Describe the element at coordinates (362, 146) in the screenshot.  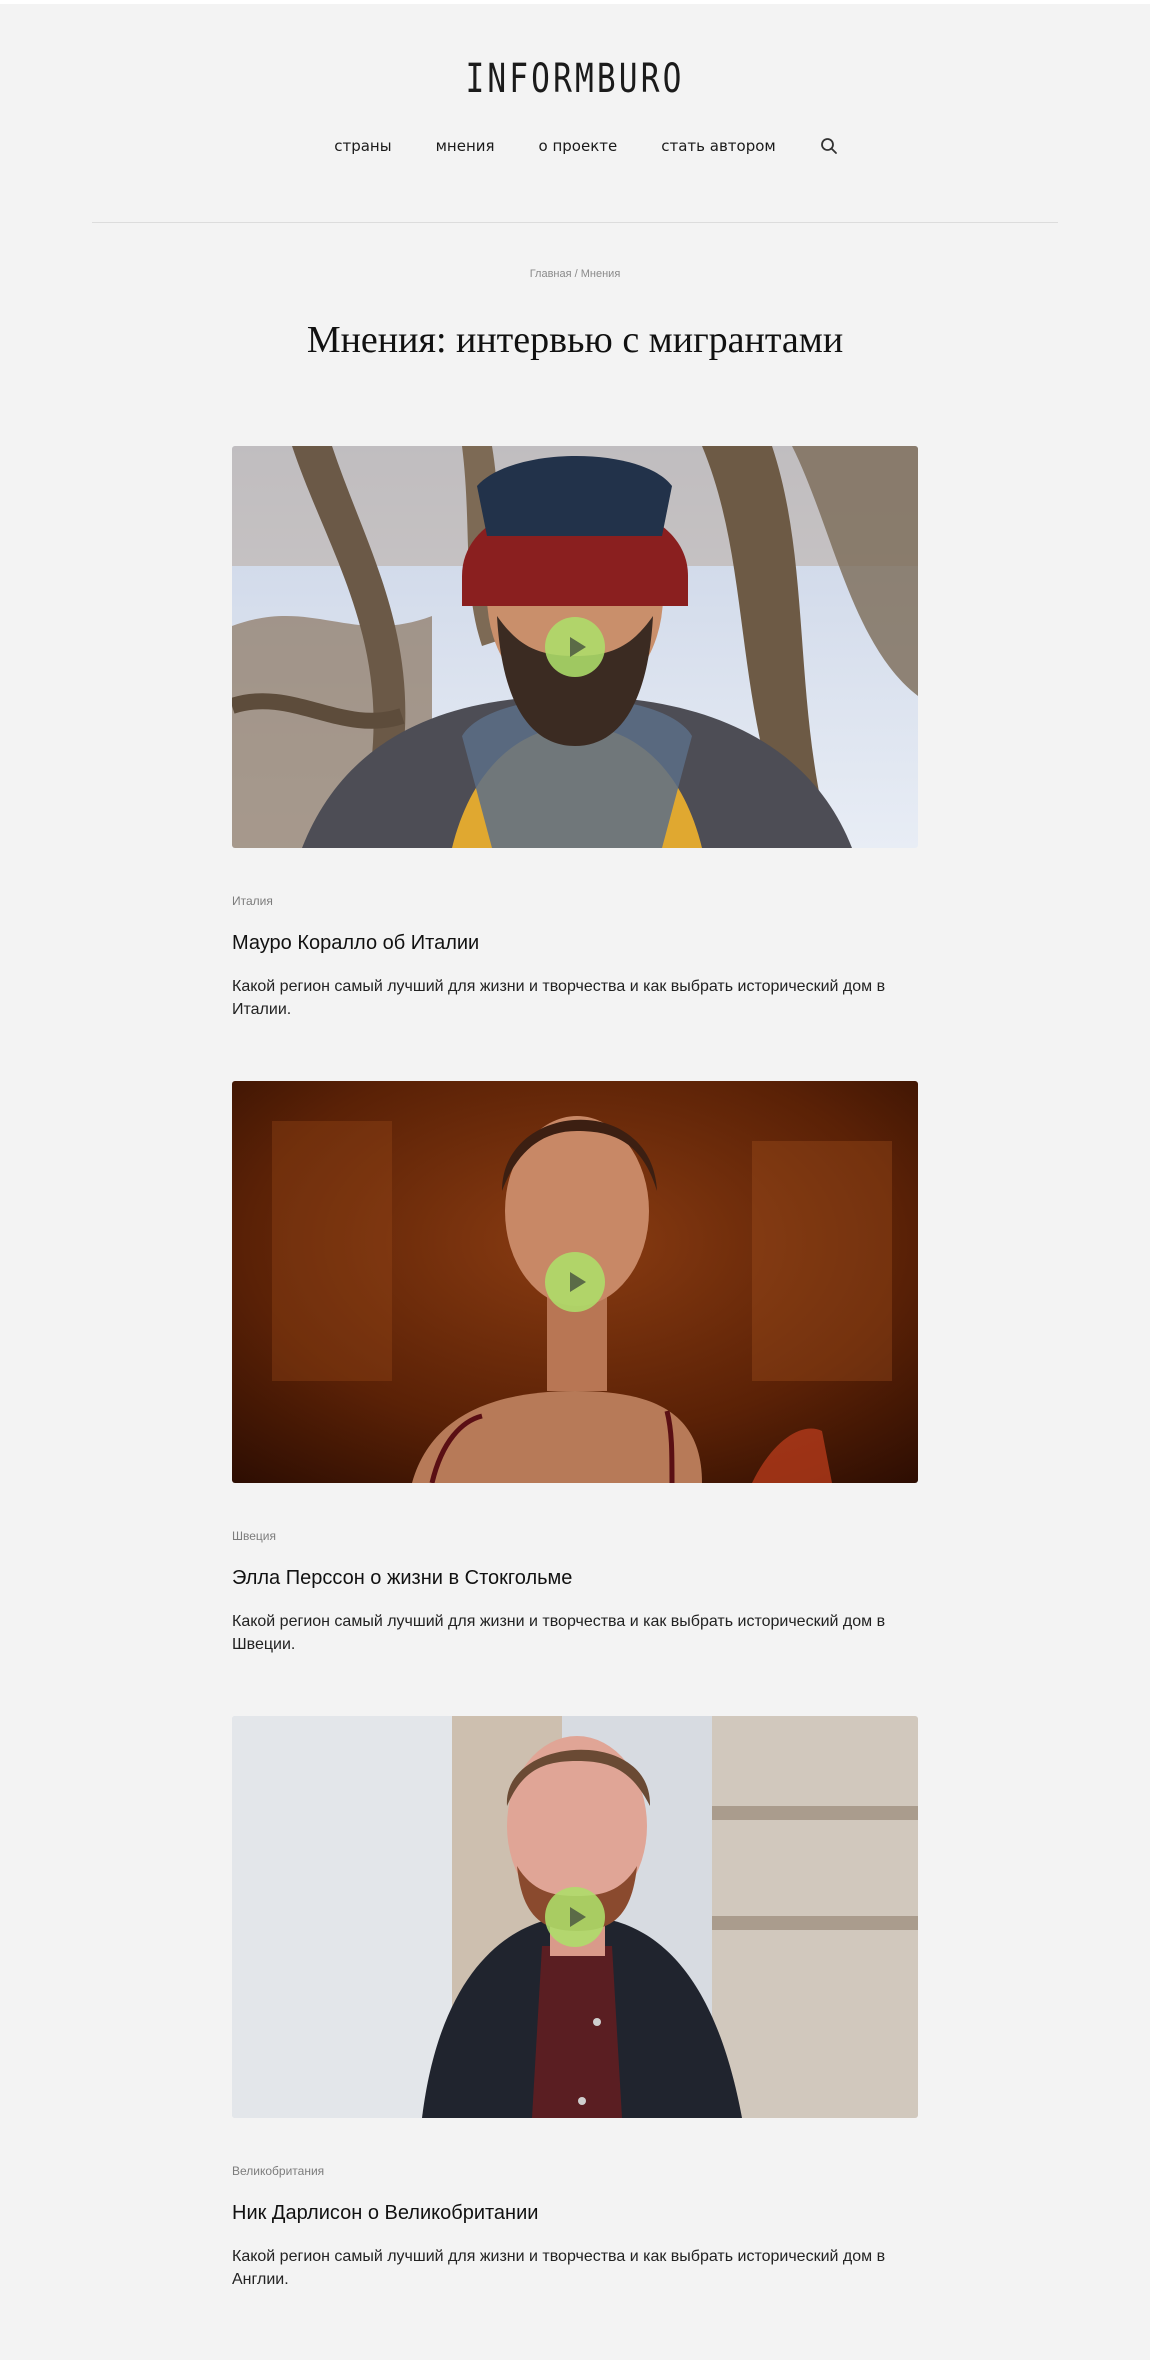
I see `nav-item-countries: страны` at that location.